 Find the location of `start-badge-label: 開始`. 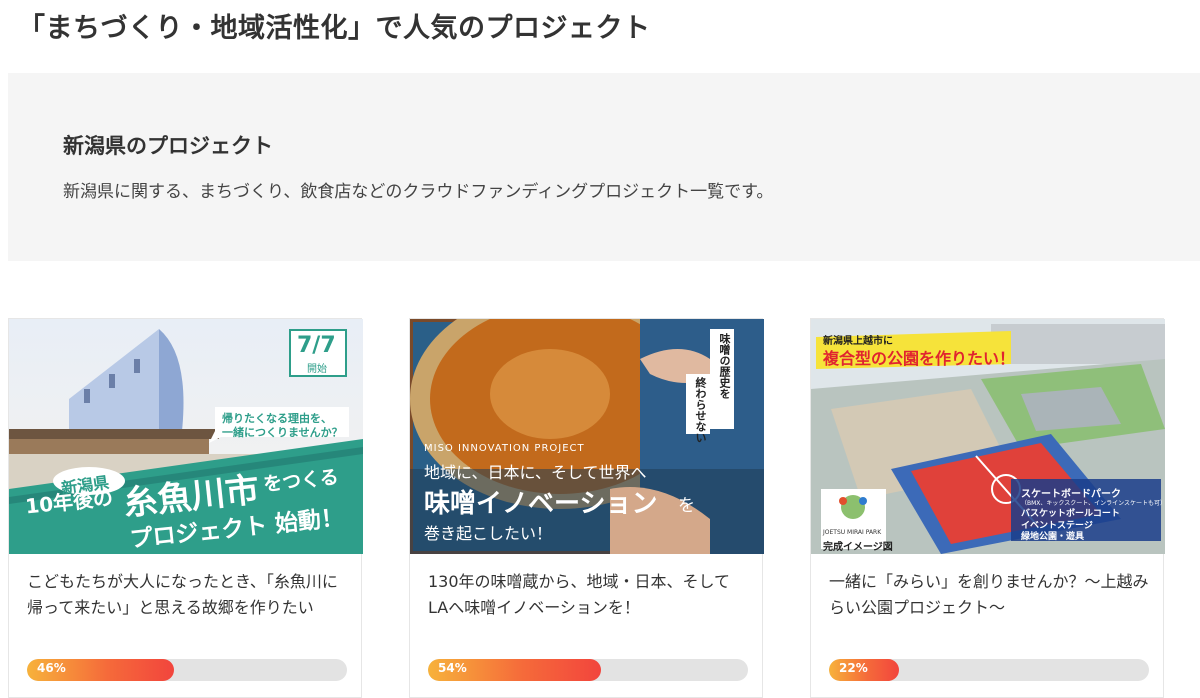

start-badge-label: 開始 is located at coordinates (317, 369).